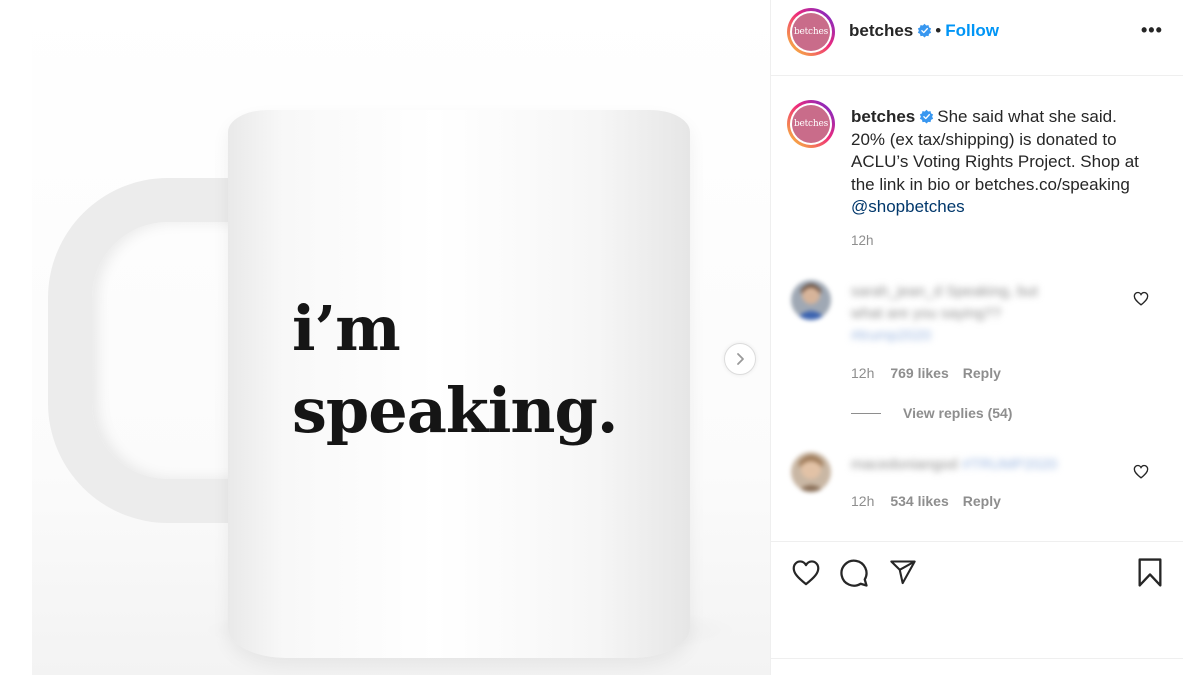 This screenshot has height=675, width=1200. I want to click on paper-plane-icon, so click(903, 572).